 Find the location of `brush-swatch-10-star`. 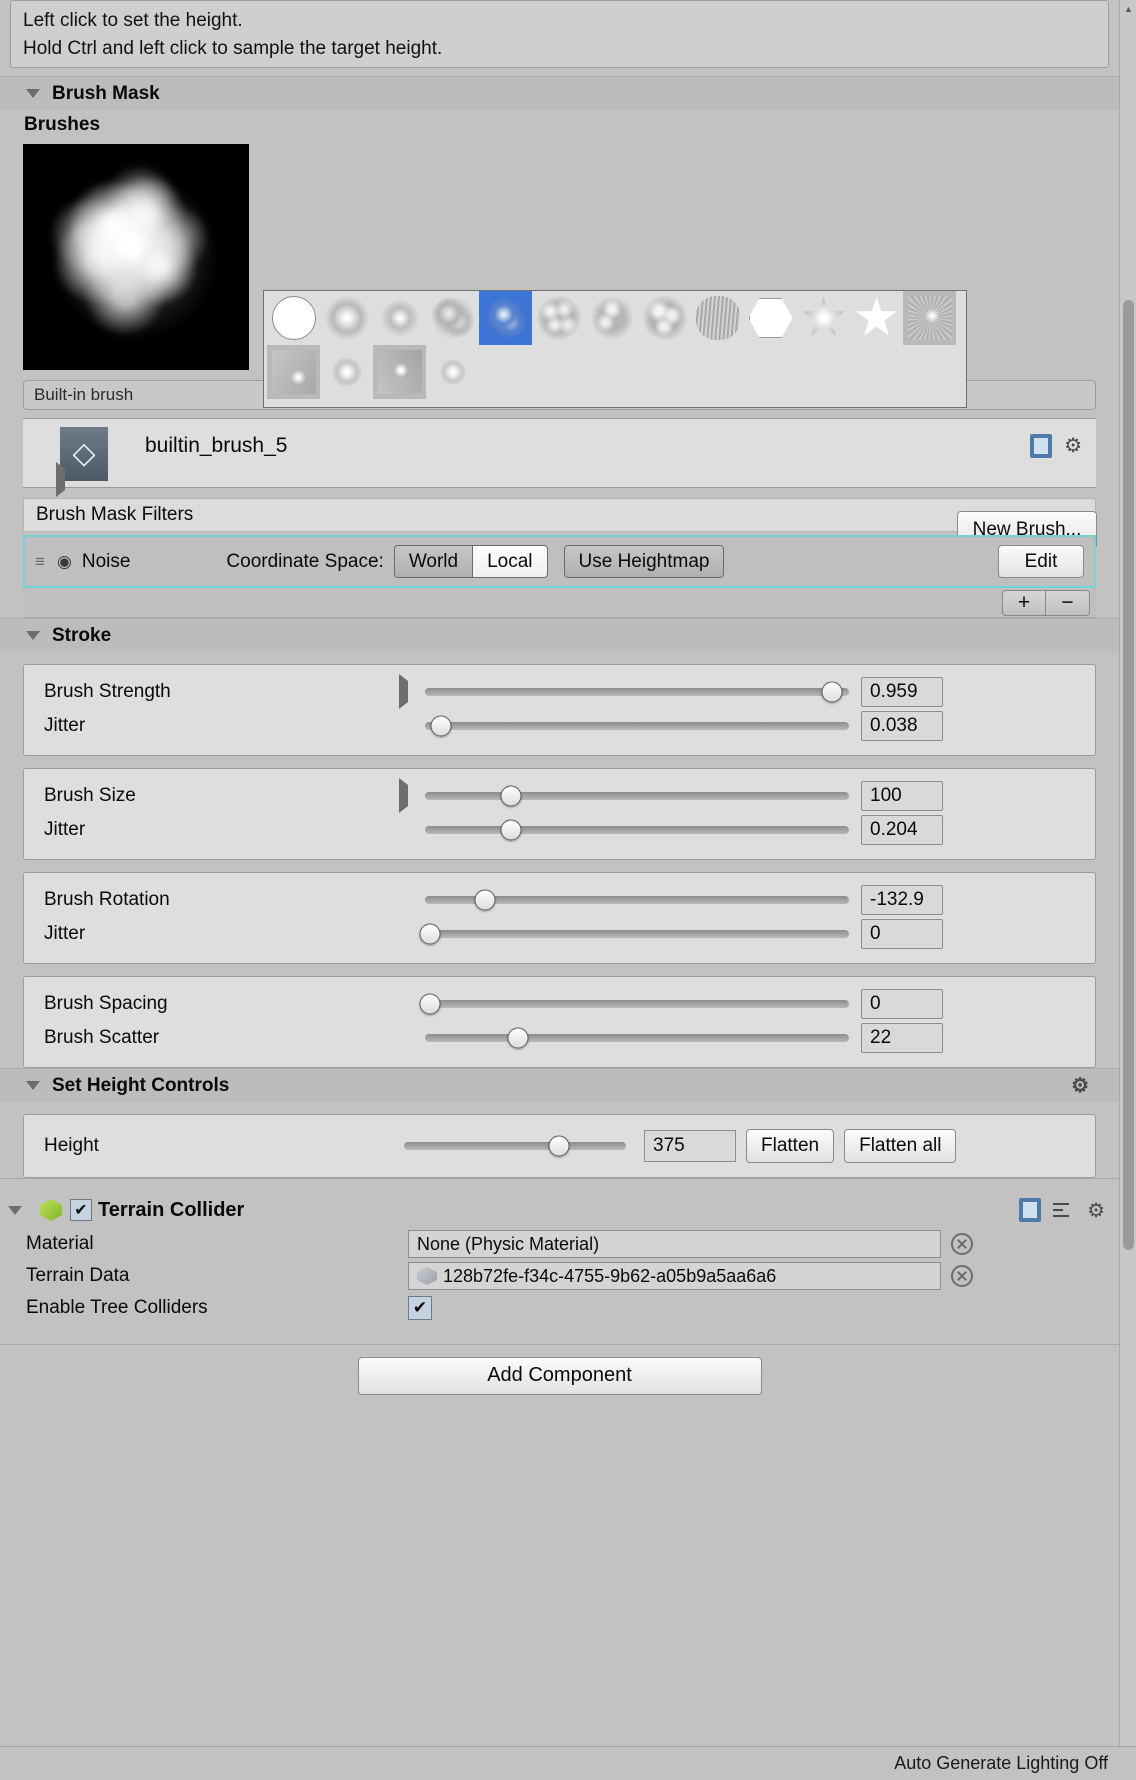

brush-swatch-10-star is located at coordinates (823, 318).